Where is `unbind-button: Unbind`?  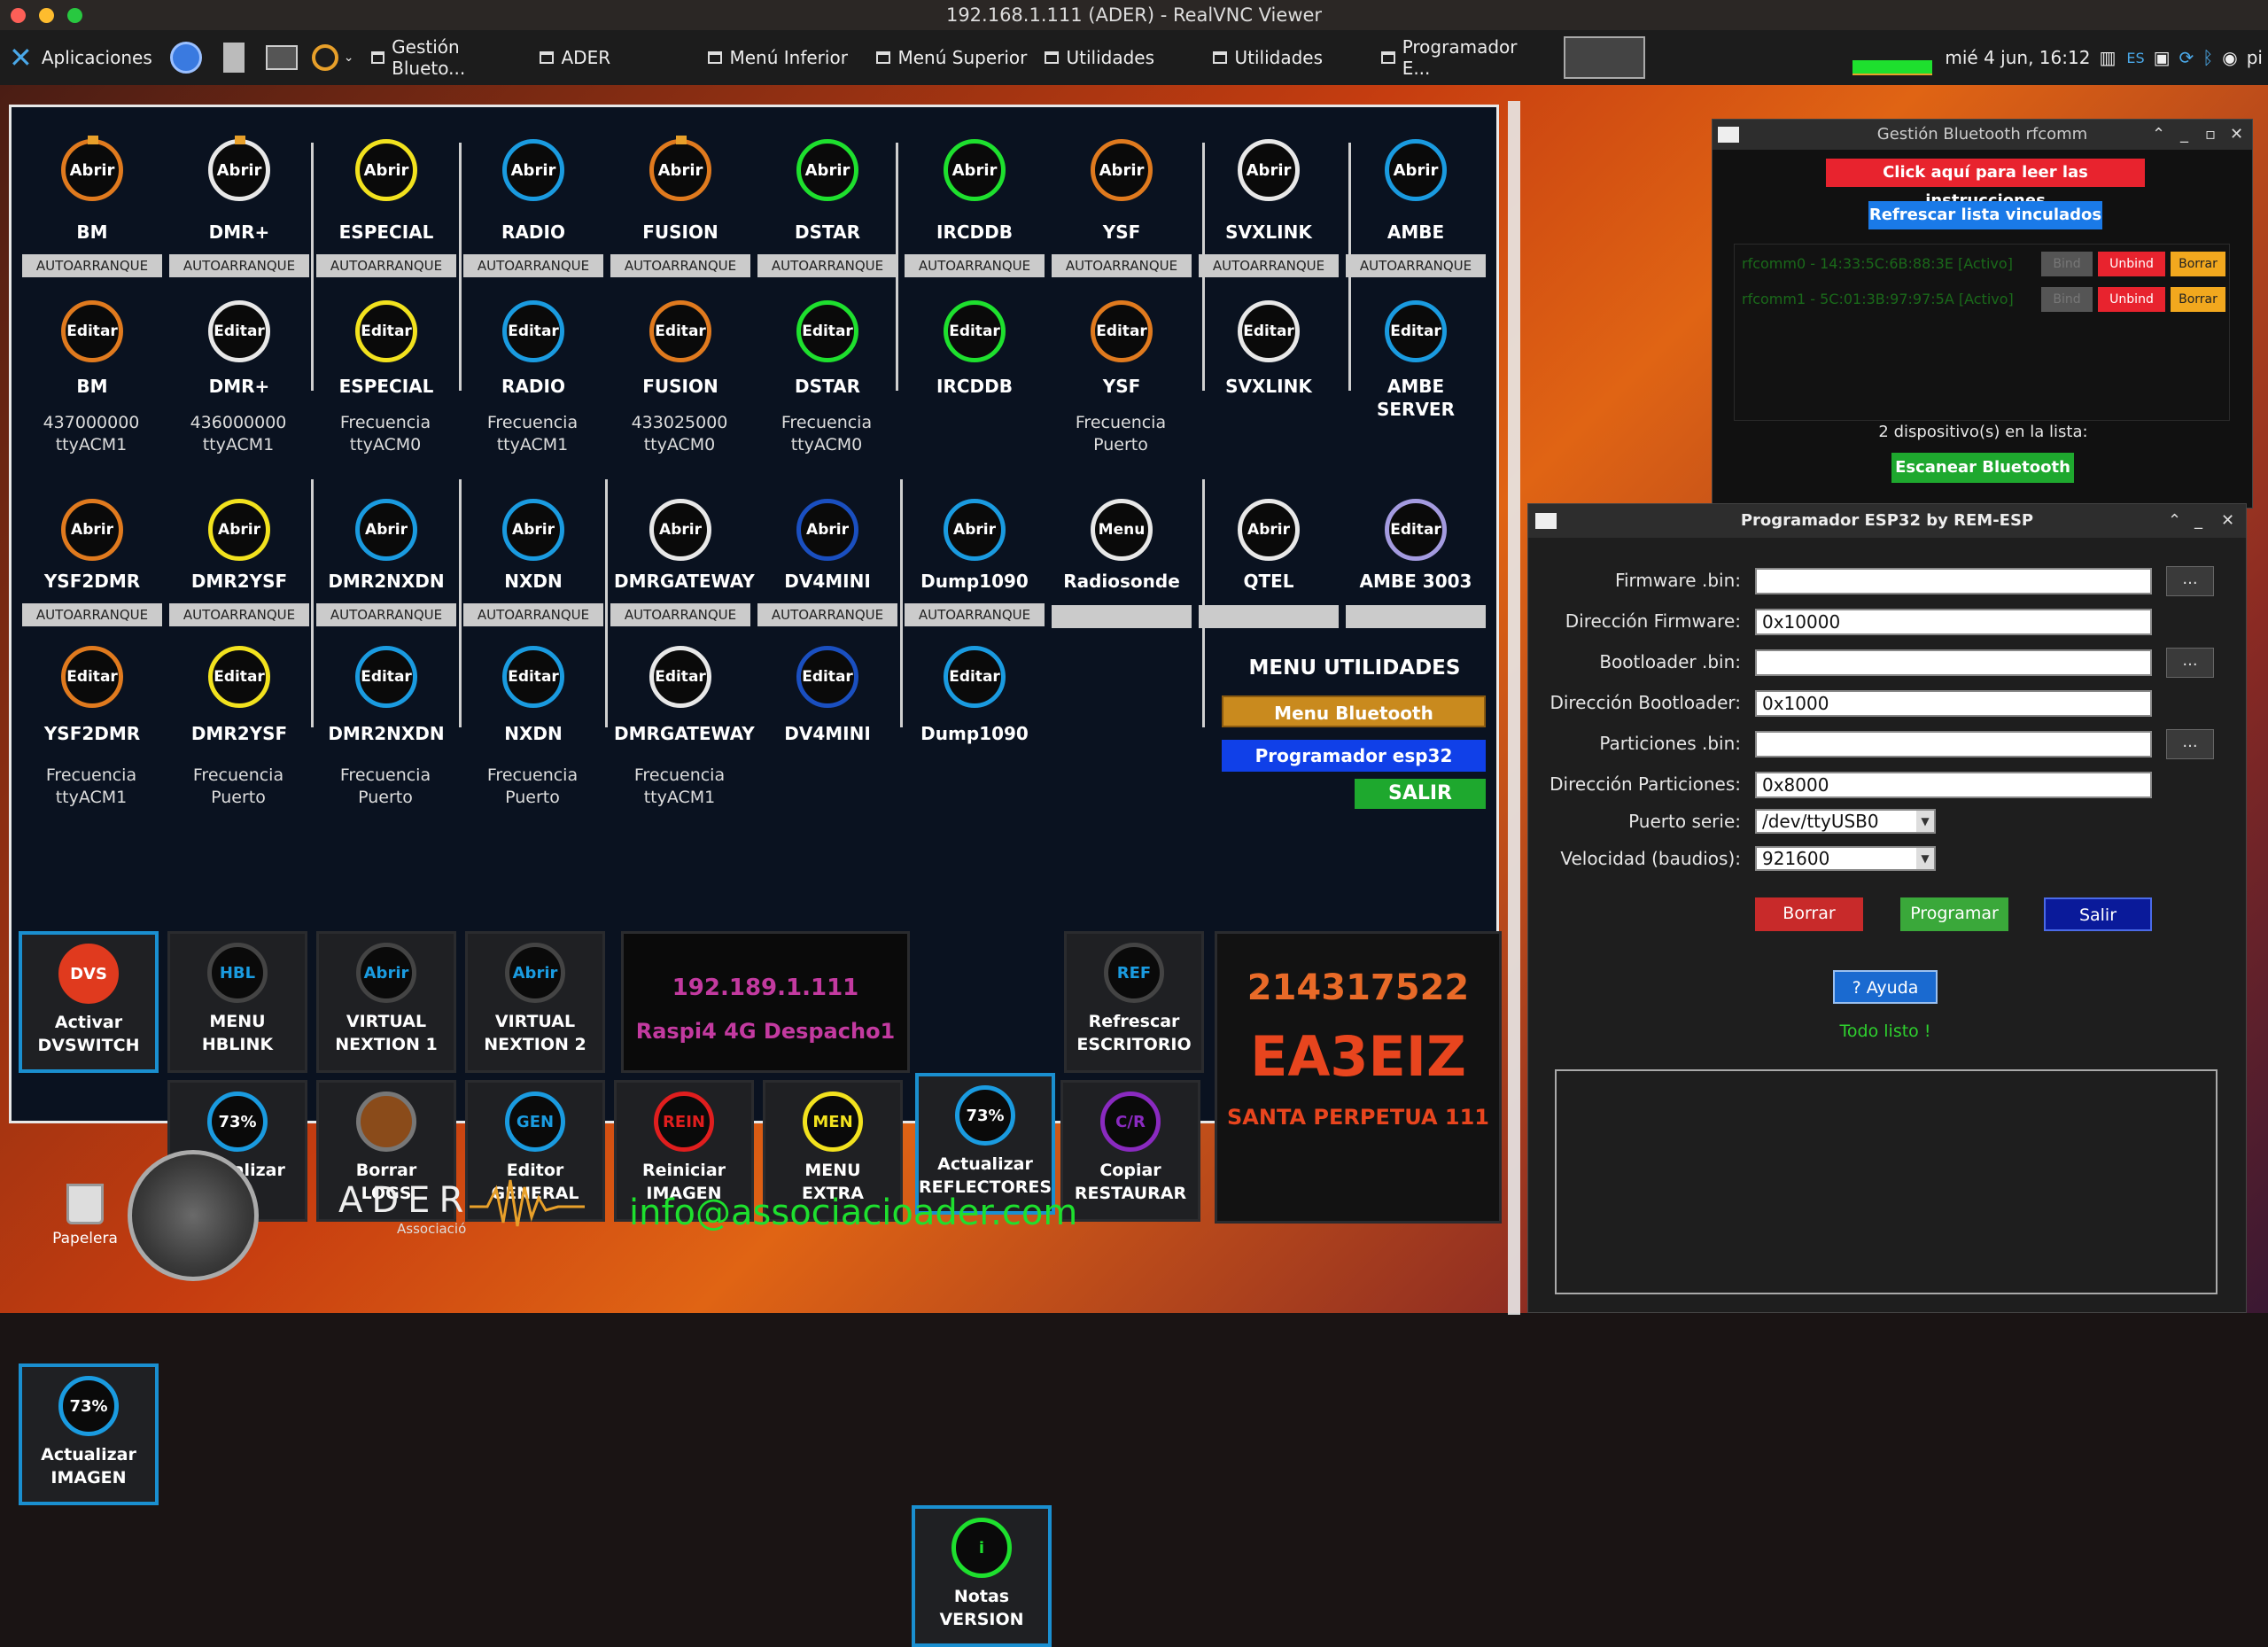 unbind-button: Unbind is located at coordinates (2131, 264).